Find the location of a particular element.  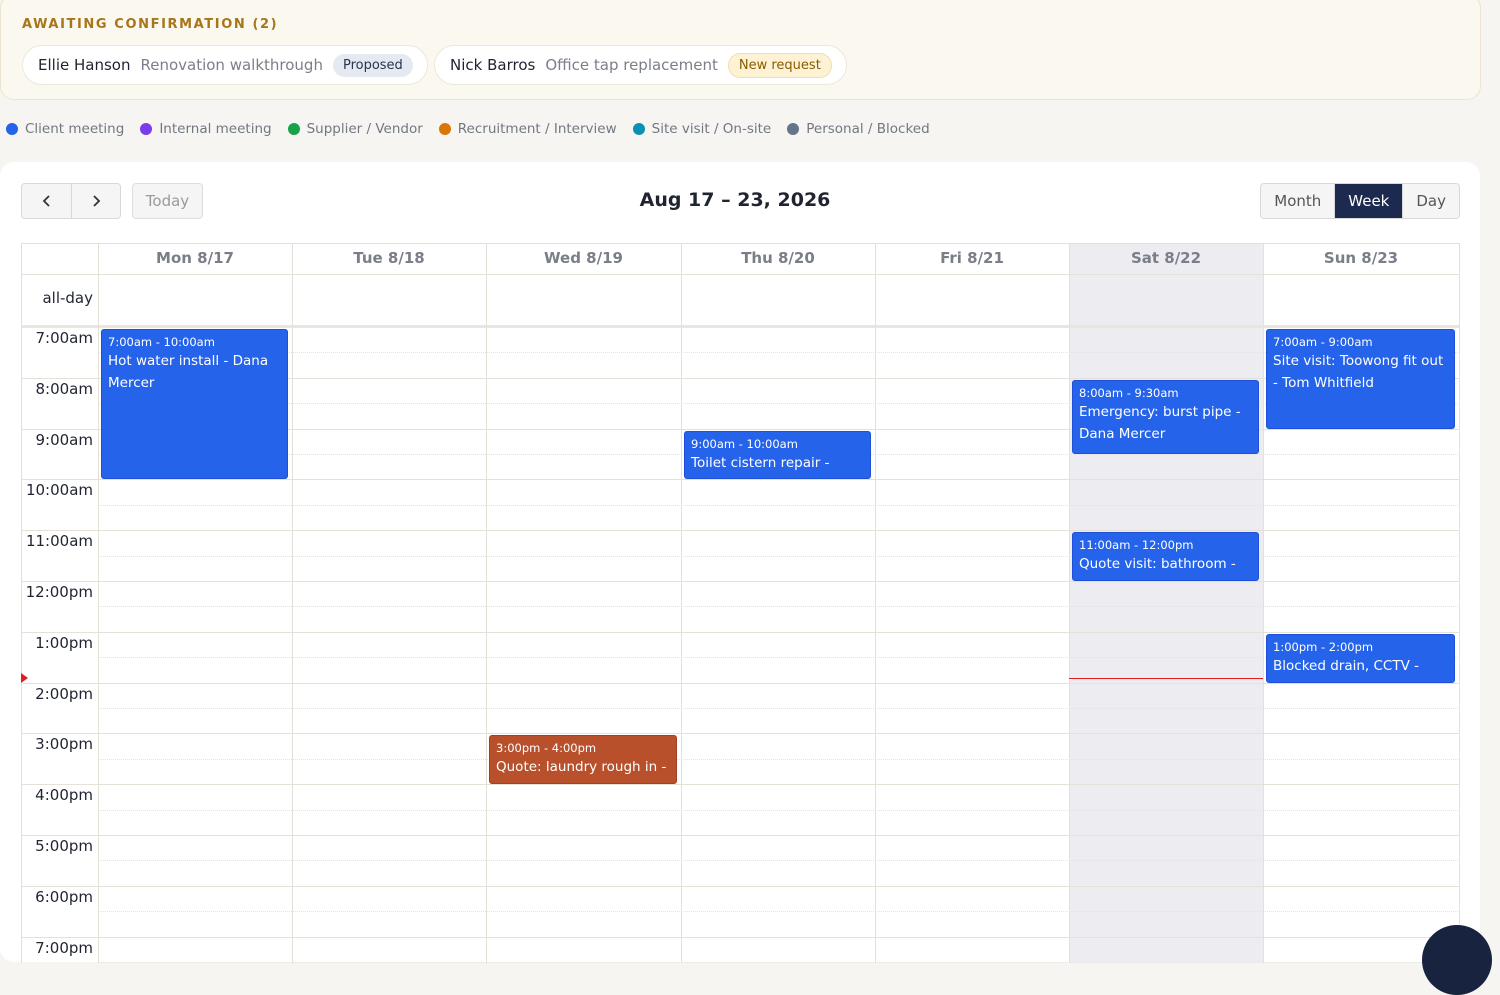

time-label: 7:00pm is located at coordinates (64, 947).